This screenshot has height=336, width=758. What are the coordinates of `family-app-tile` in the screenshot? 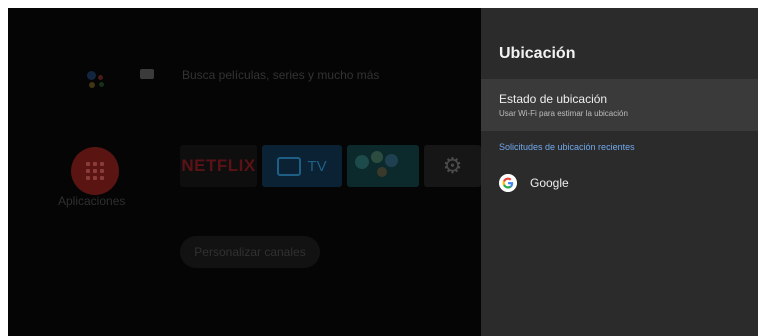 It's located at (383, 166).